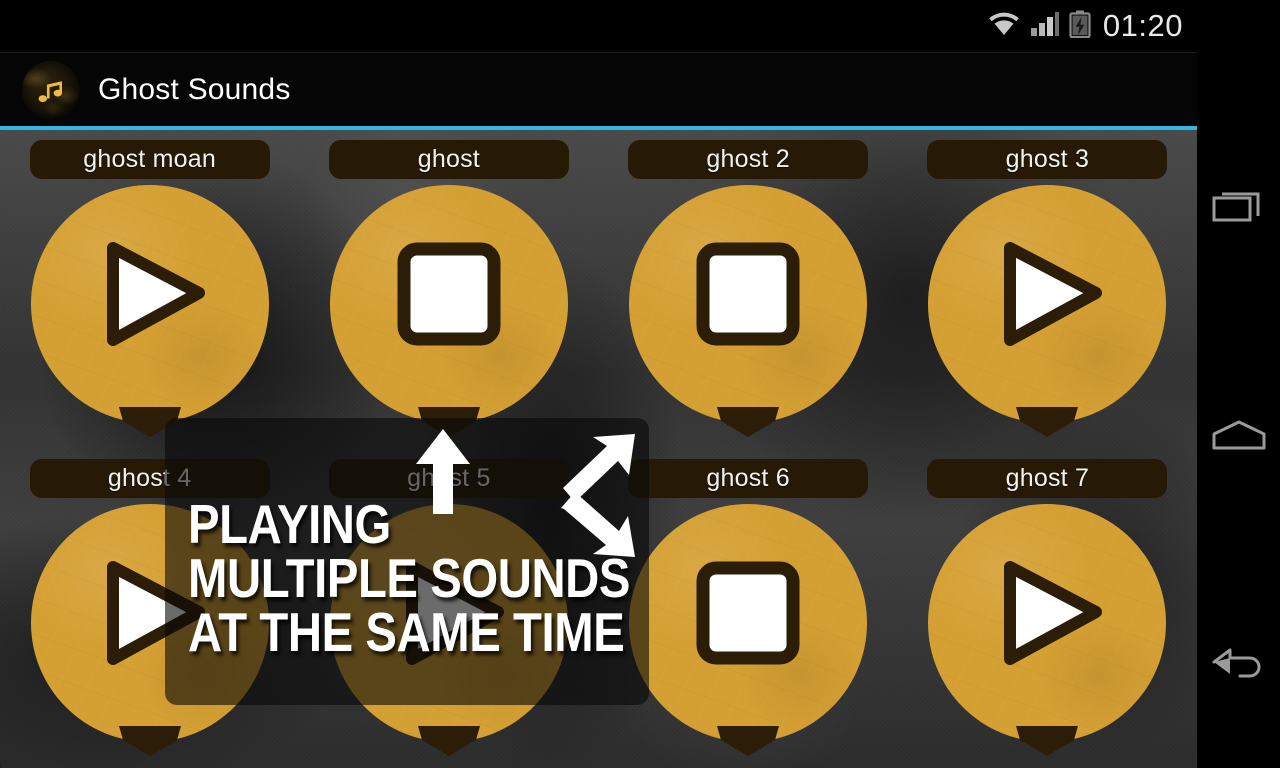  What do you see at coordinates (1047, 478) in the screenshot?
I see `sound-label: ghost 7` at bounding box center [1047, 478].